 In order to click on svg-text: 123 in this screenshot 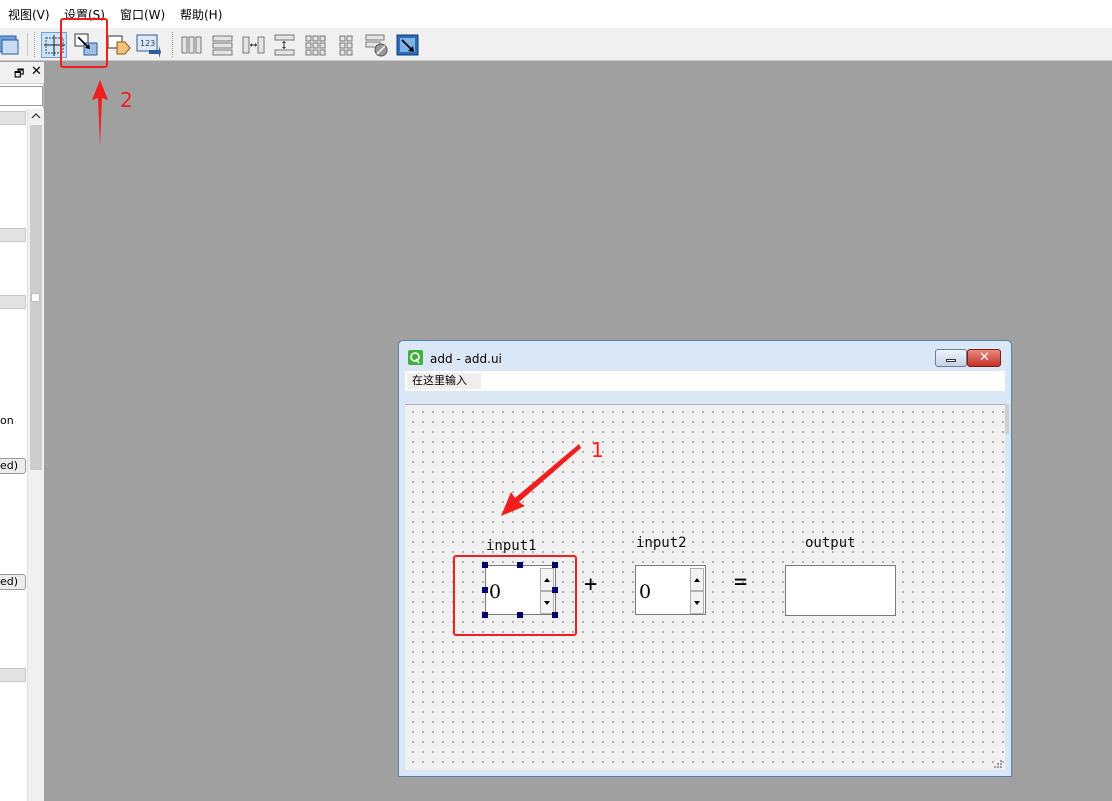, I will do `click(147, 43)`.